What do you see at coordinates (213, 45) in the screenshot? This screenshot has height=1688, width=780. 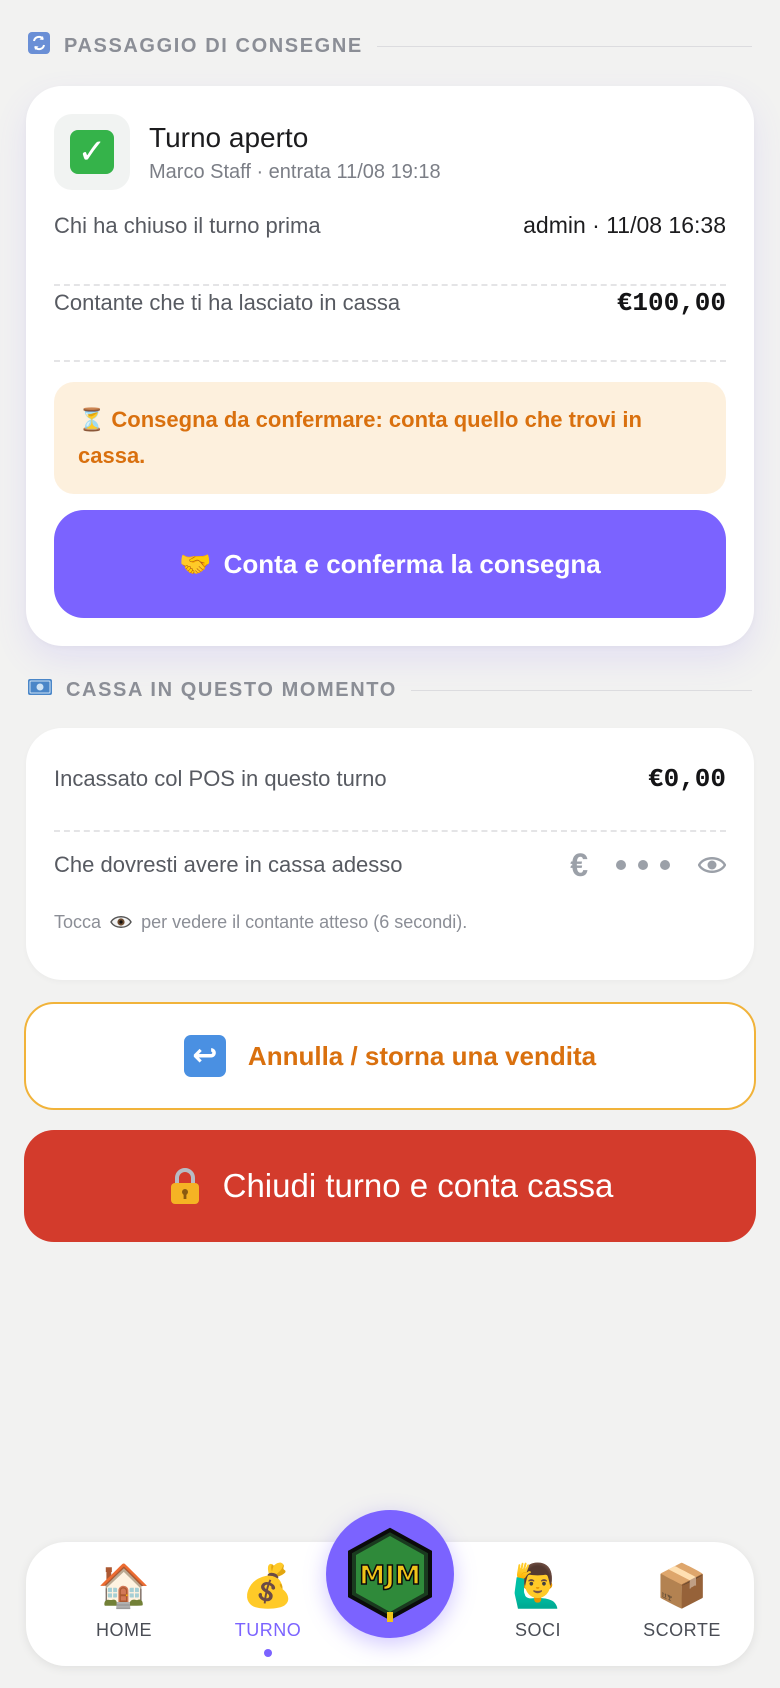 I see `handover-section-title: PASSAGGIO DI CONSEGNE` at bounding box center [213, 45].